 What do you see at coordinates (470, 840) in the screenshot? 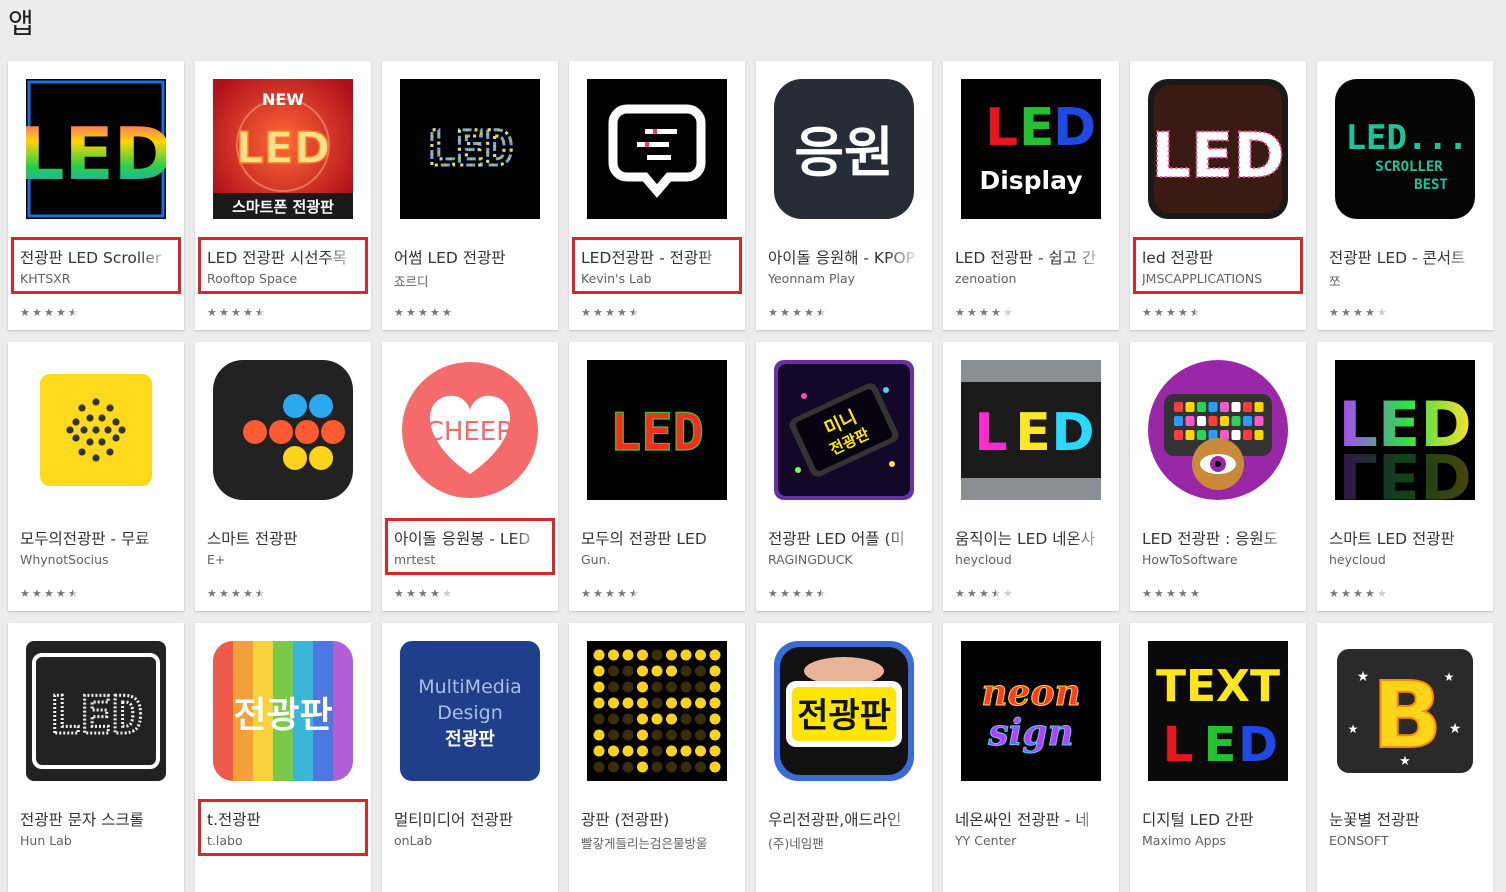
I see `app-developer: onLab` at bounding box center [470, 840].